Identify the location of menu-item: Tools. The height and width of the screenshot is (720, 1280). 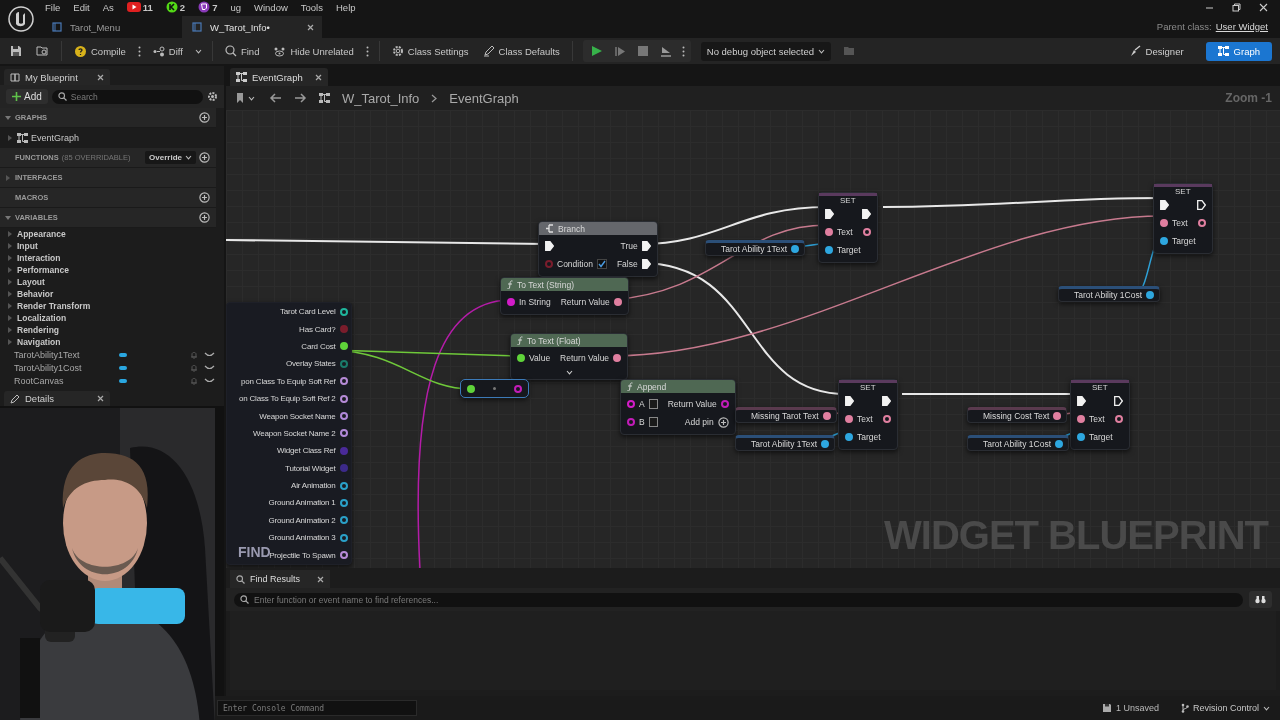
(311, 7).